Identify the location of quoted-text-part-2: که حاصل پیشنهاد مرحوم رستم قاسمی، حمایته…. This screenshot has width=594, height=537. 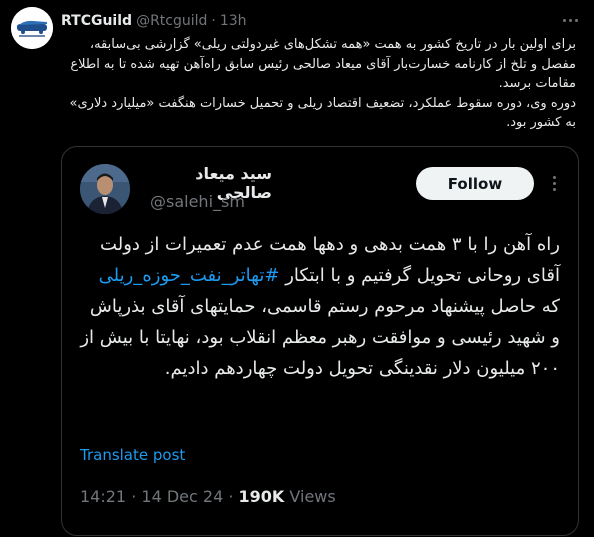
(320, 337).